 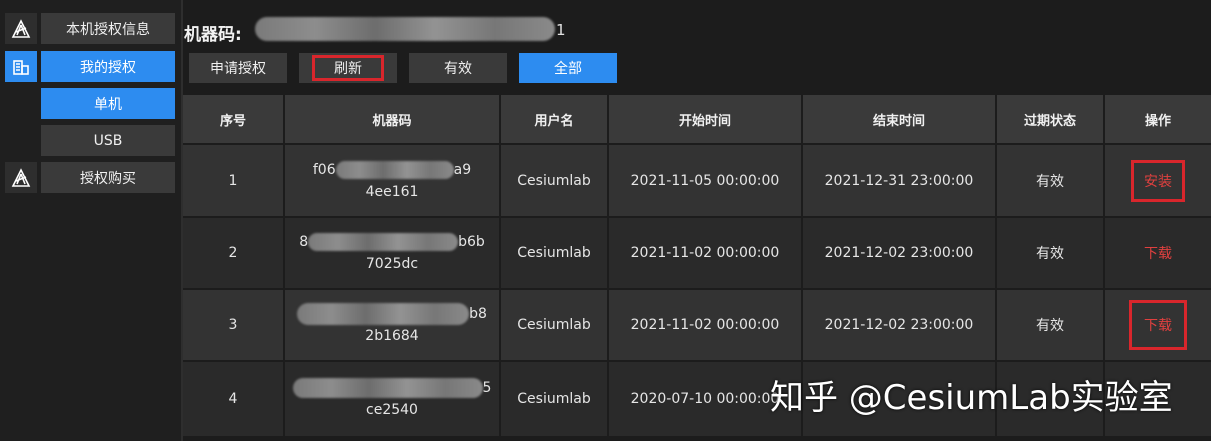 I want to click on building-icon, so click(x=21, y=66).